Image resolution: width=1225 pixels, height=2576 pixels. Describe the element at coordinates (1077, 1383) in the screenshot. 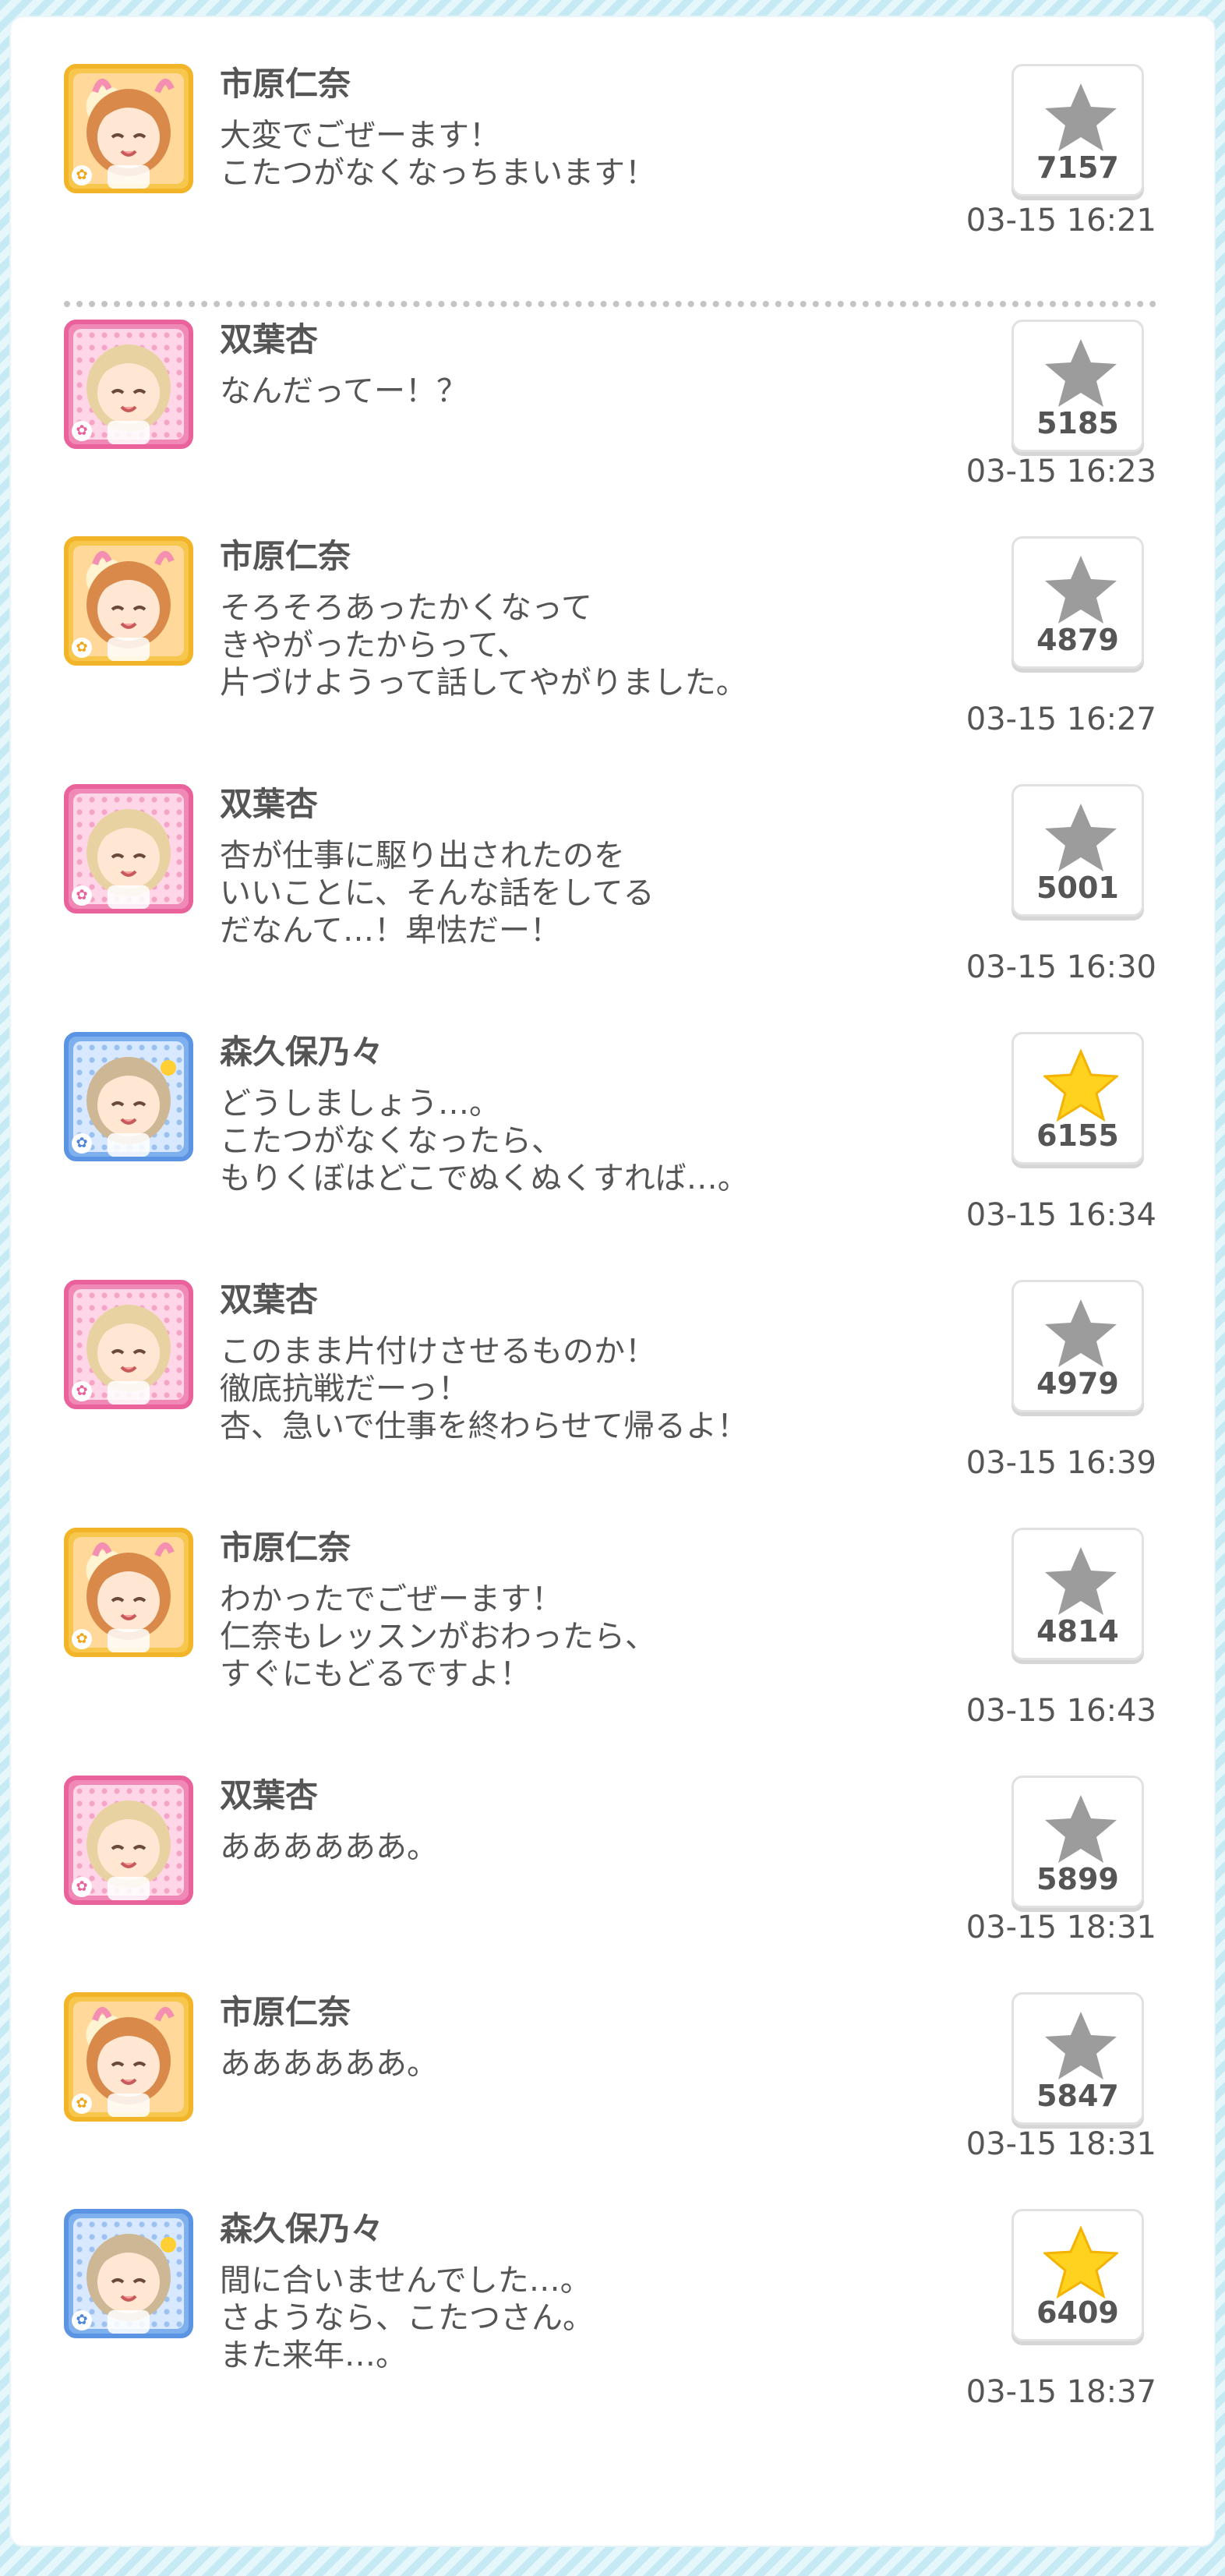

I see `like-count: 4979` at that location.